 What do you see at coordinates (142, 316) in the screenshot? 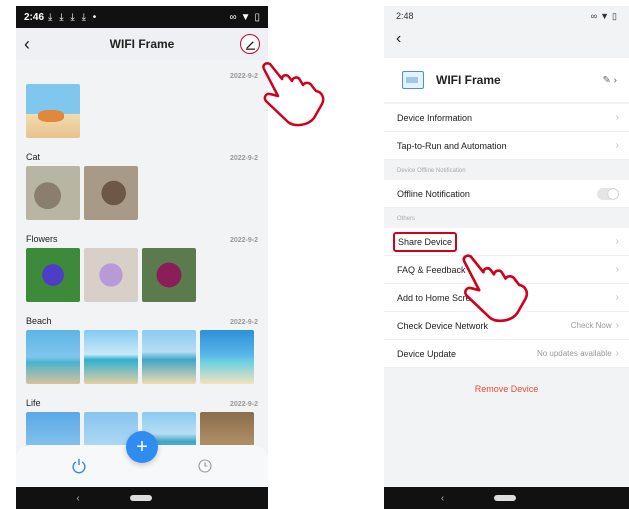
I see `album-header: Beach 2022-9-2` at bounding box center [142, 316].